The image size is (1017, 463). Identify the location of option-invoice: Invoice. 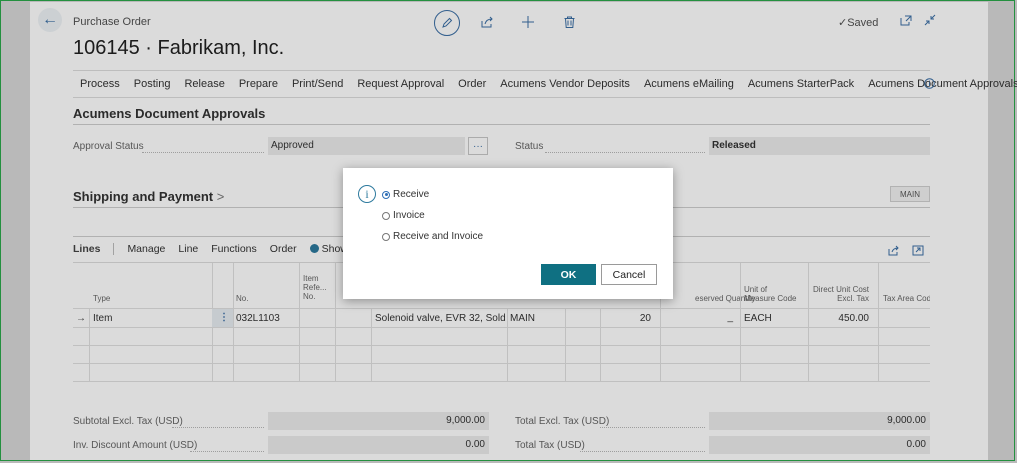
(403, 215).